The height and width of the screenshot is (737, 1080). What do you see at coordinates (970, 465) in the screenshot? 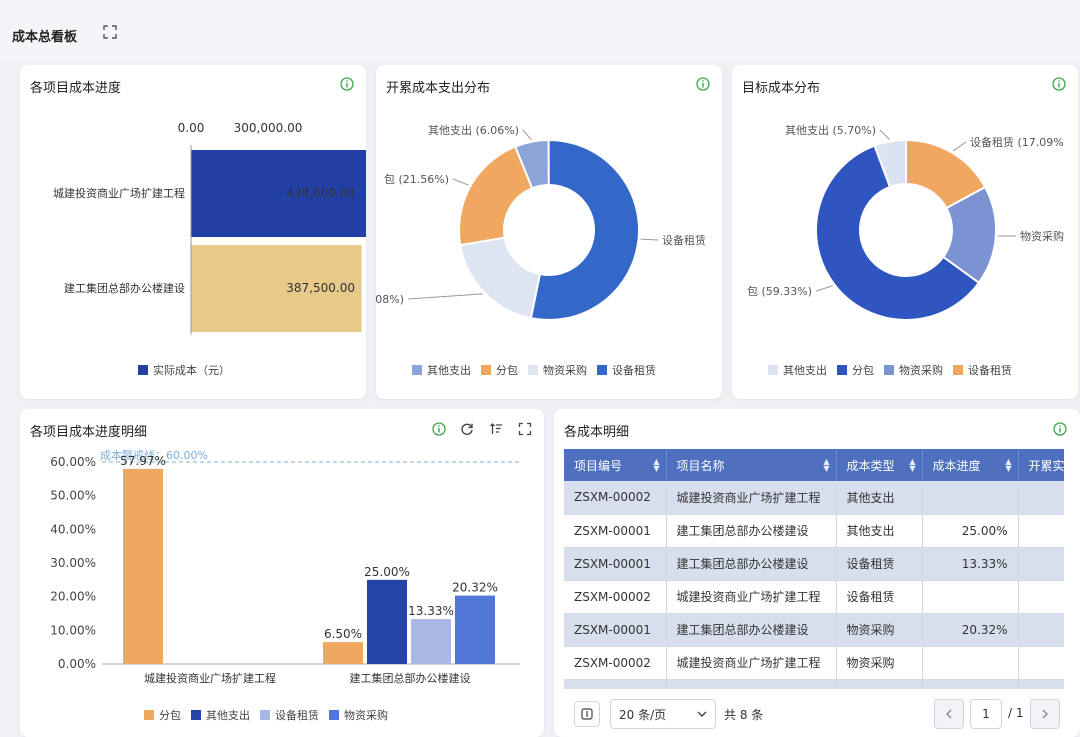
I see `column-header: 成本进度 ▲ ▼` at bounding box center [970, 465].